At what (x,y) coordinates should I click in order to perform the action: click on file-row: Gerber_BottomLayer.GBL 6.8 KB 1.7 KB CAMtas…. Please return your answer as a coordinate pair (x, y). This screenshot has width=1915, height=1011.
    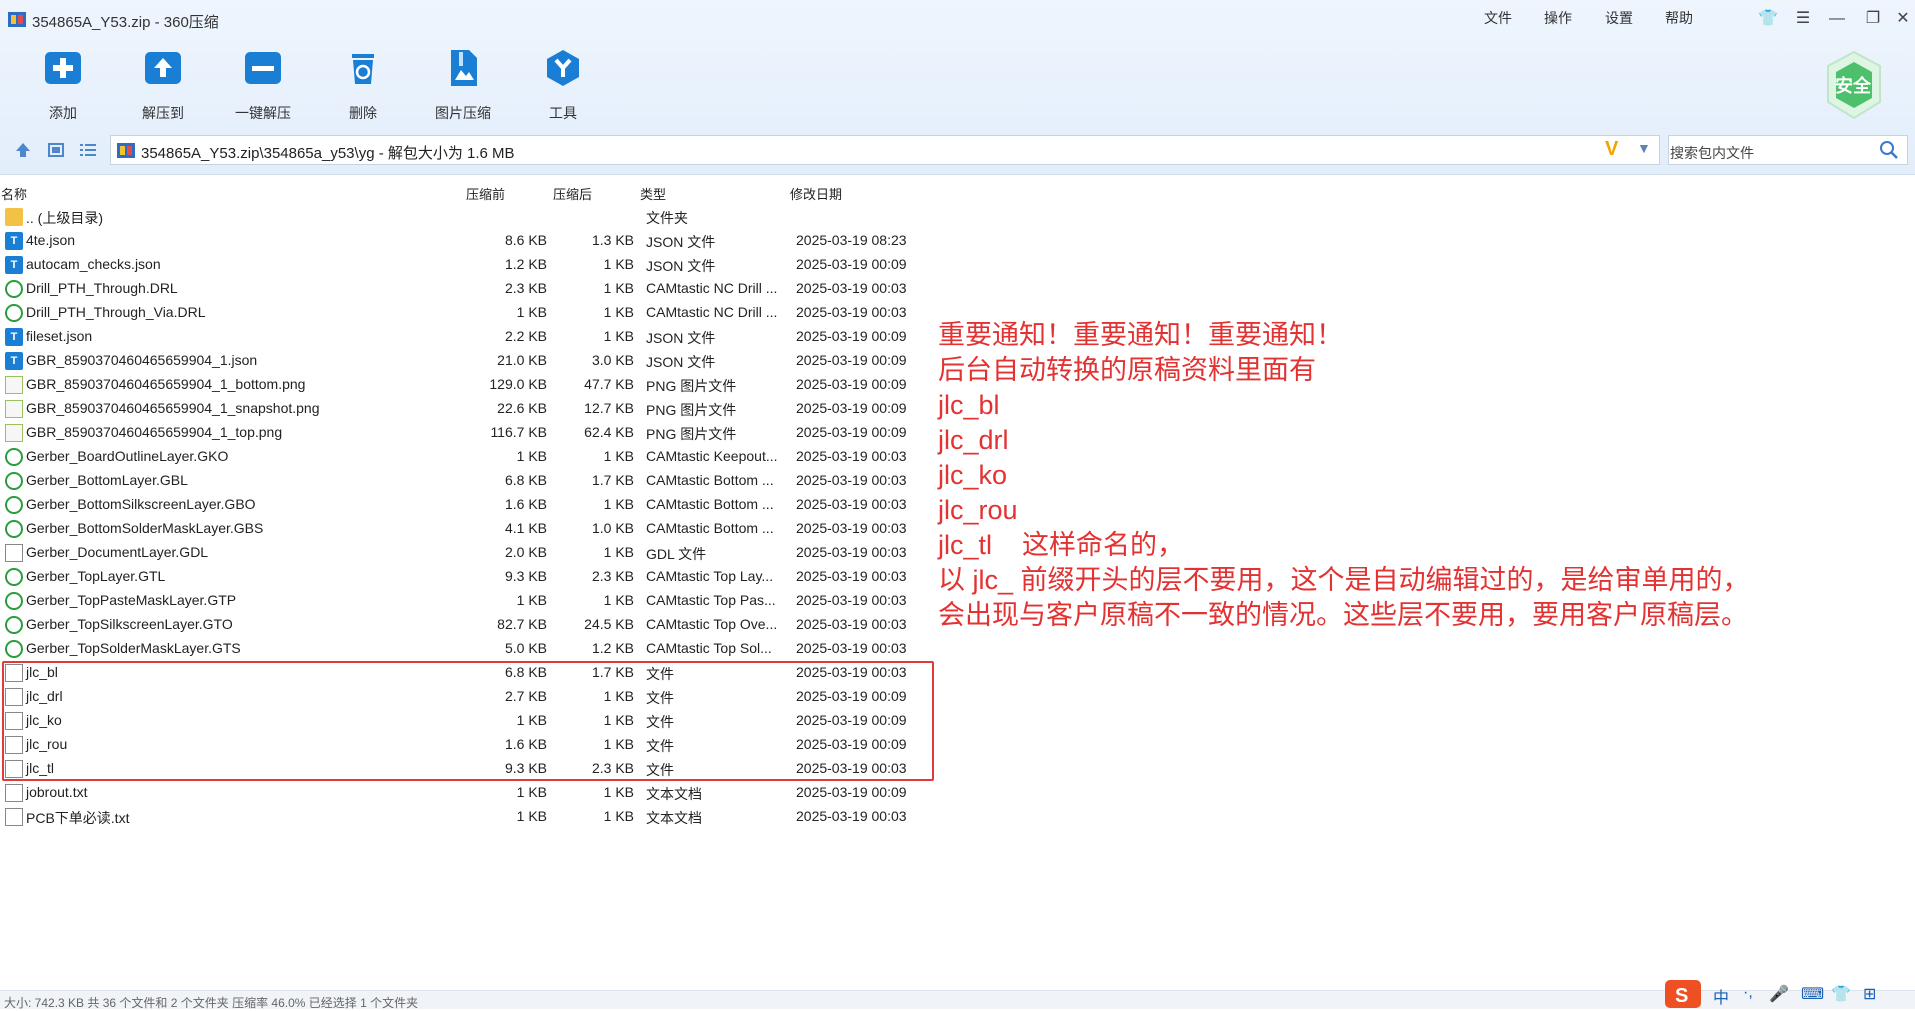
    Looking at the image, I should click on (470, 481).